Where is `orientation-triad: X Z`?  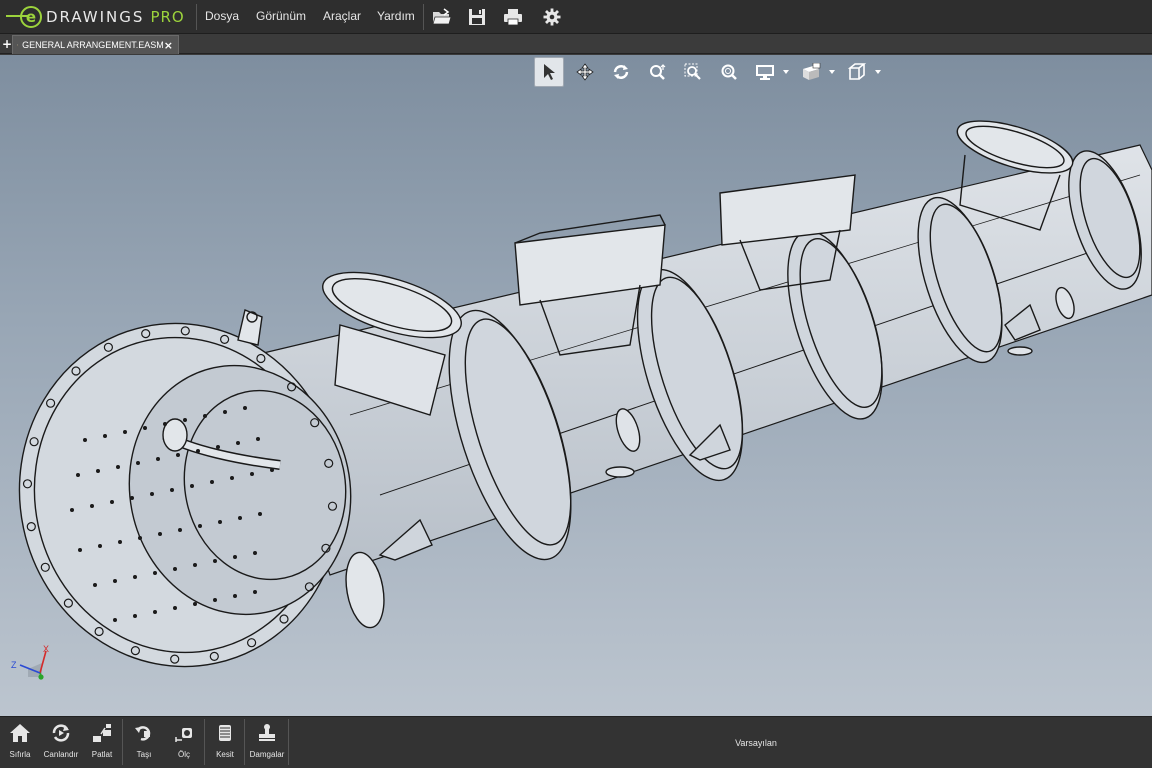
orientation-triad: X Z is located at coordinates (30, 662).